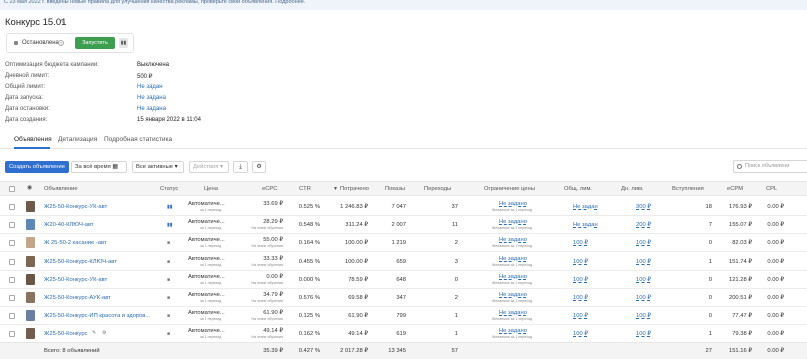  Describe the element at coordinates (259, 167) in the screenshot. I see `settings-button: ⚙` at that location.